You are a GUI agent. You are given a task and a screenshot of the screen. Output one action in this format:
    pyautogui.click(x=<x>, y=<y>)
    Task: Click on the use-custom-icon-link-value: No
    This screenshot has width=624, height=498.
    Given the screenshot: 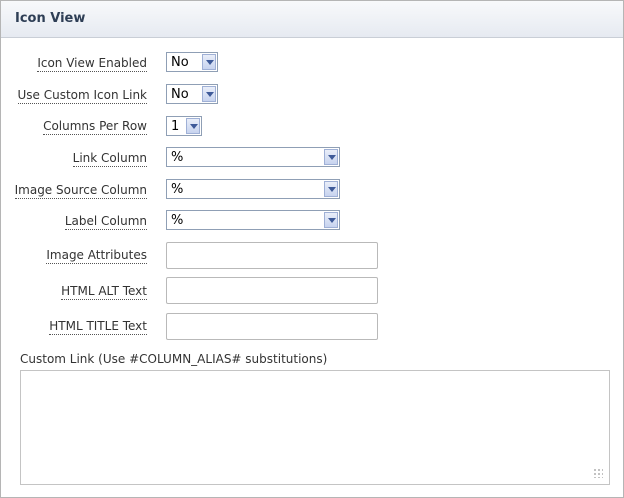 What is the action you would take?
    pyautogui.click(x=180, y=94)
    